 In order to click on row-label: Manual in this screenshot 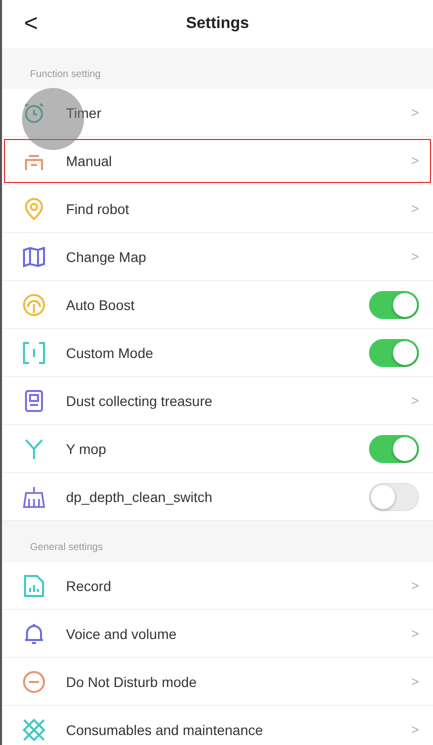, I will do `click(89, 160)`.